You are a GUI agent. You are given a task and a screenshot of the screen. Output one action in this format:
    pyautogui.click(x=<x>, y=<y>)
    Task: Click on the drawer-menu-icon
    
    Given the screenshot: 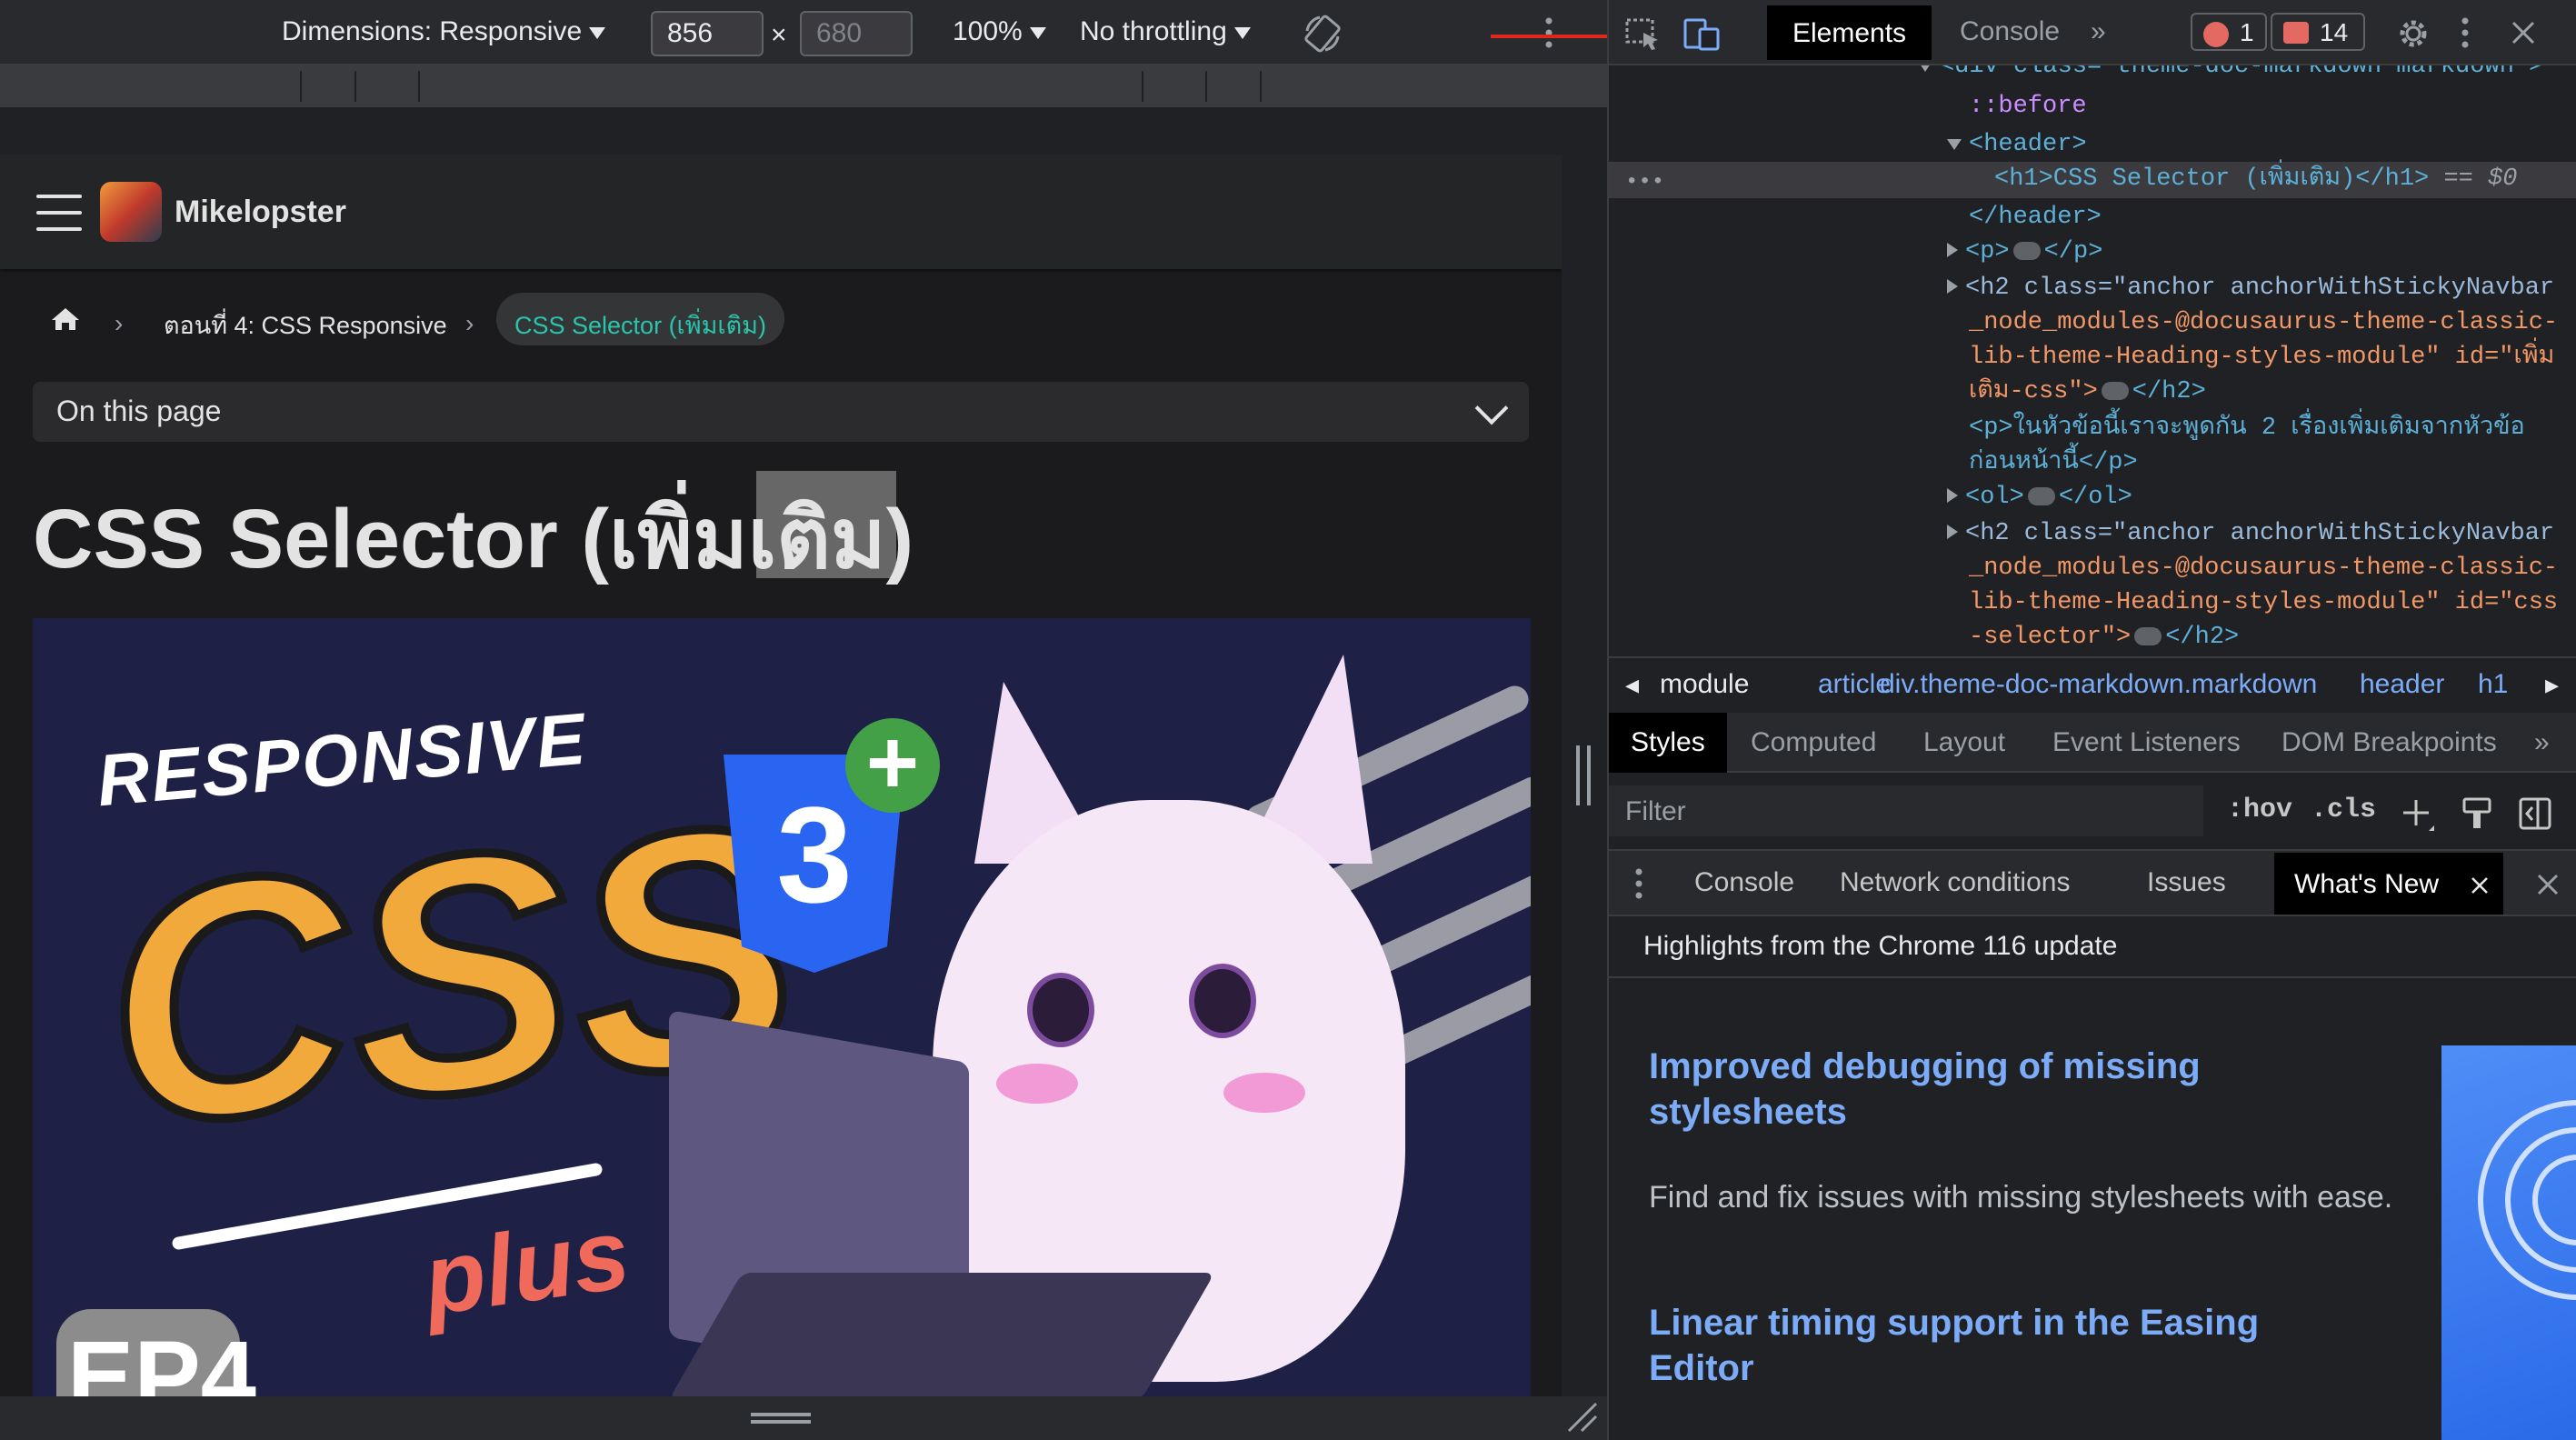 What is the action you would take?
    pyautogui.click(x=1638, y=883)
    